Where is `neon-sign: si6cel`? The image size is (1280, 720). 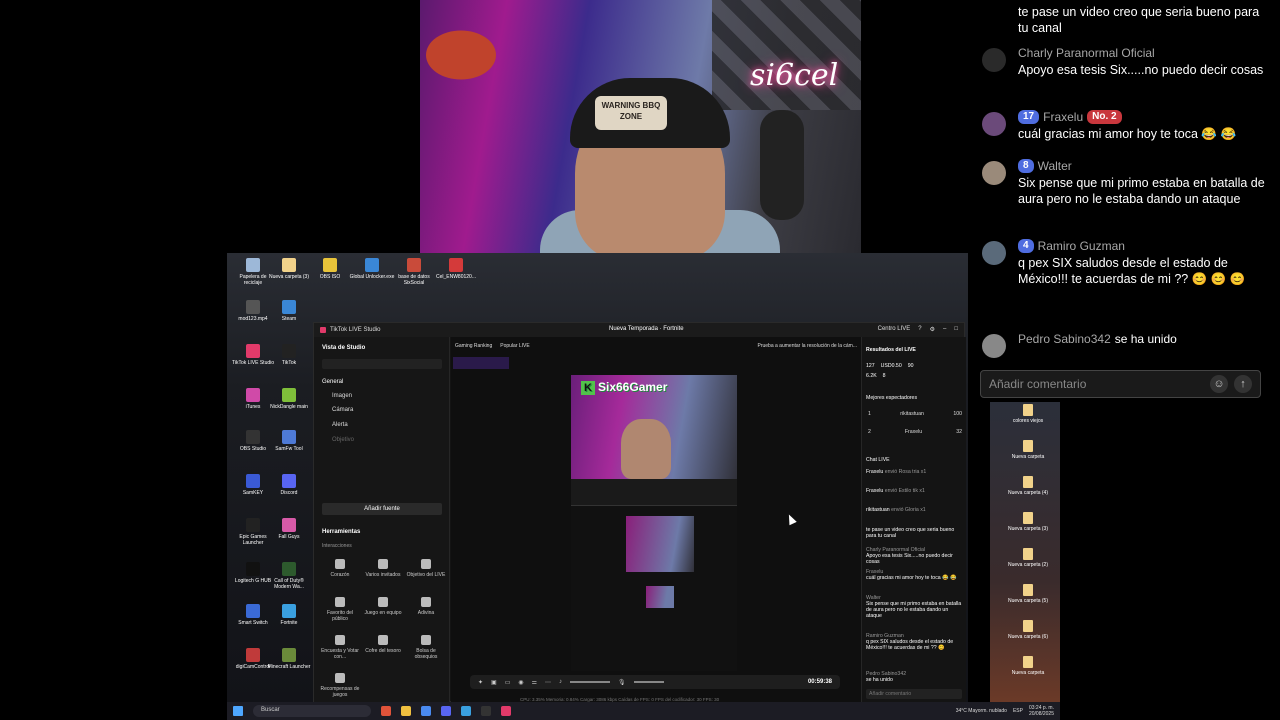
neon-sign: si6cel is located at coordinates (794, 75).